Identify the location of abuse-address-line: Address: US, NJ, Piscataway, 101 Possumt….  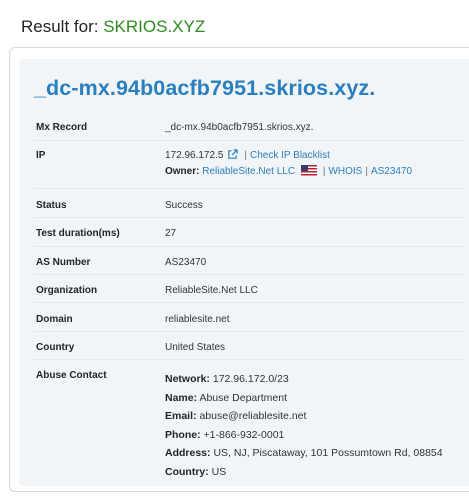
(304, 453).